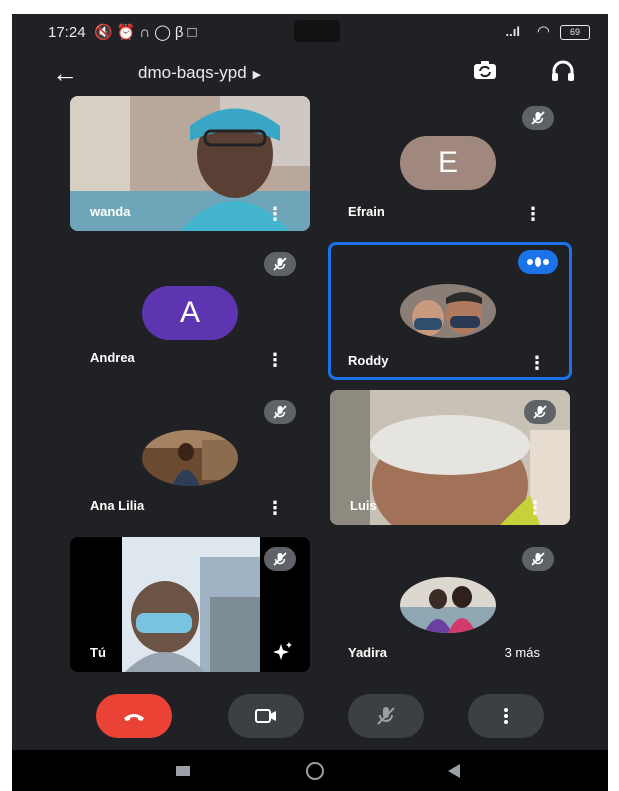 The image size is (619, 791). I want to click on end-call-button, so click(134, 716).